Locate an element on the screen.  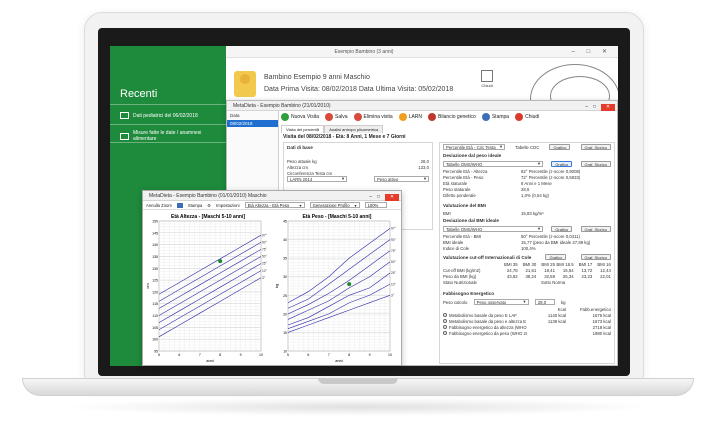
graf-storico-button: Graf. Storico is located at coordinates (595, 147).